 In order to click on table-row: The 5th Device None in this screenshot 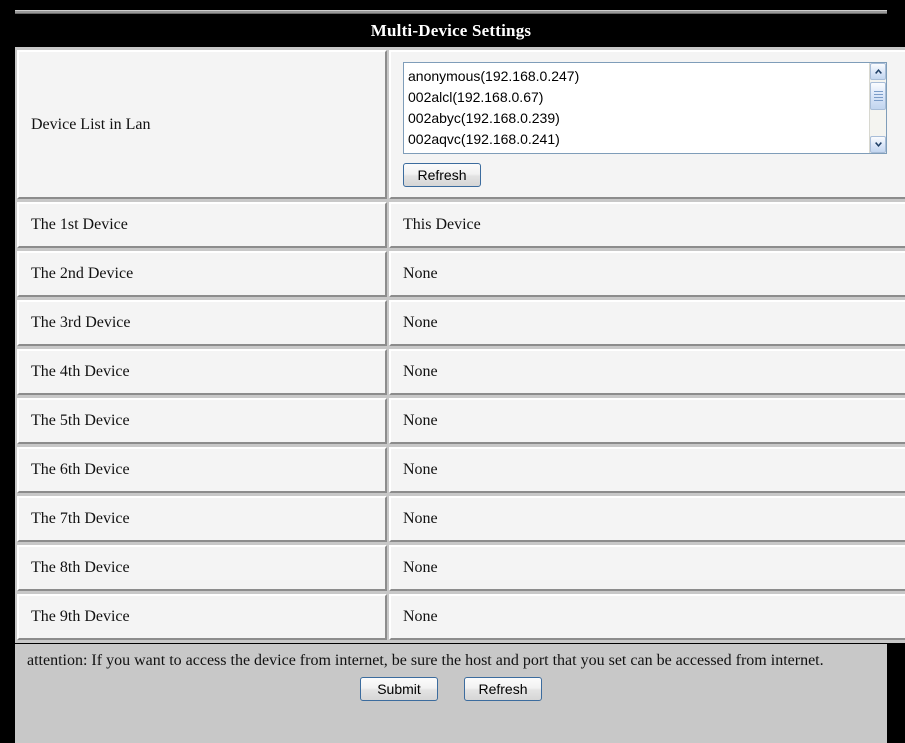, I will do `click(461, 421)`.